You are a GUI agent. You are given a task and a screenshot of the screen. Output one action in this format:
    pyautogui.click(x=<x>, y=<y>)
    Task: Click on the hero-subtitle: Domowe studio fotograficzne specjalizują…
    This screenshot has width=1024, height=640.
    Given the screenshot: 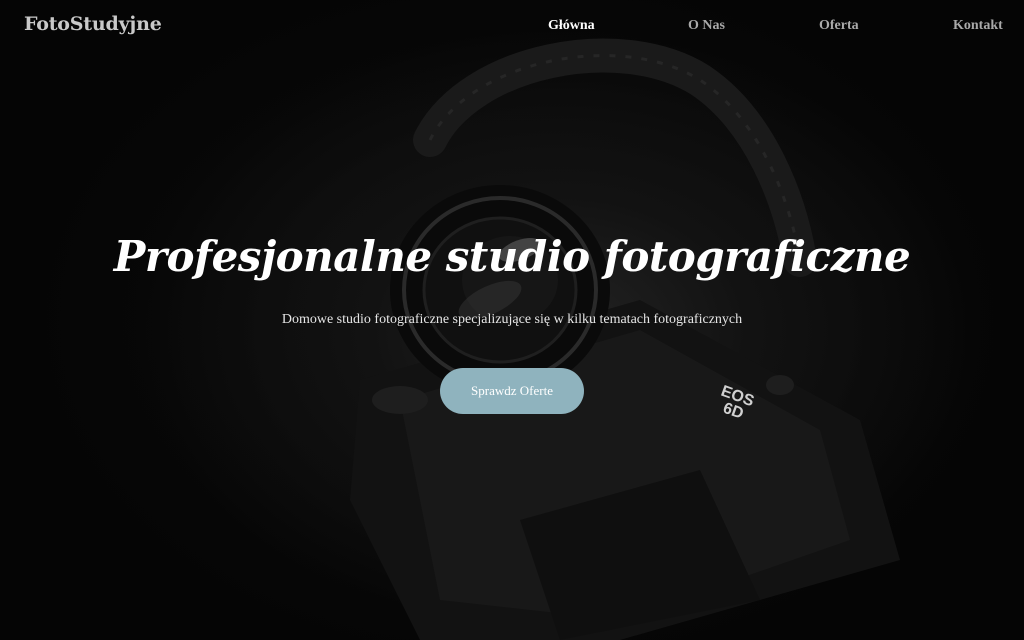 What is the action you would take?
    pyautogui.click(x=512, y=319)
    